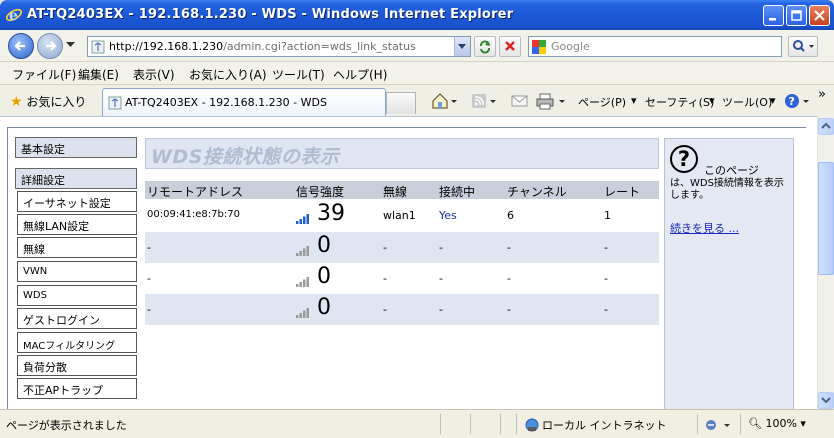 The image size is (834, 438). Describe the element at coordinates (484, 101) in the screenshot. I see `feeds-icon` at that location.